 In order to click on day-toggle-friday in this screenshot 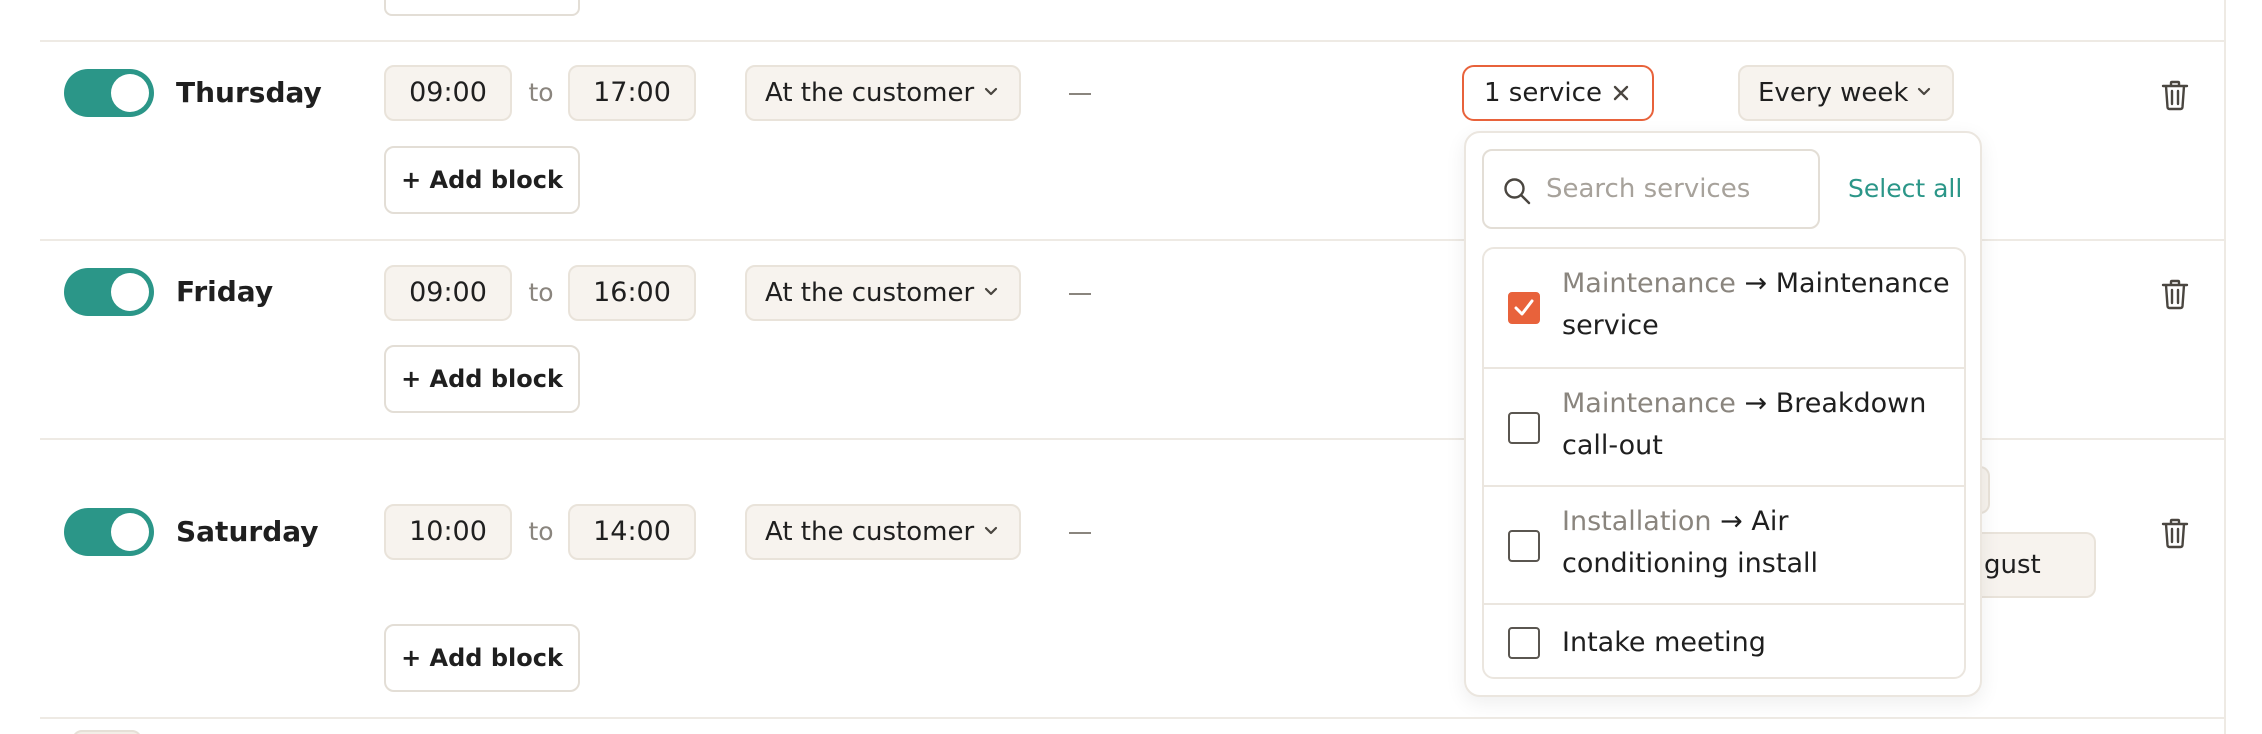, I will do `click(109, 292)`.